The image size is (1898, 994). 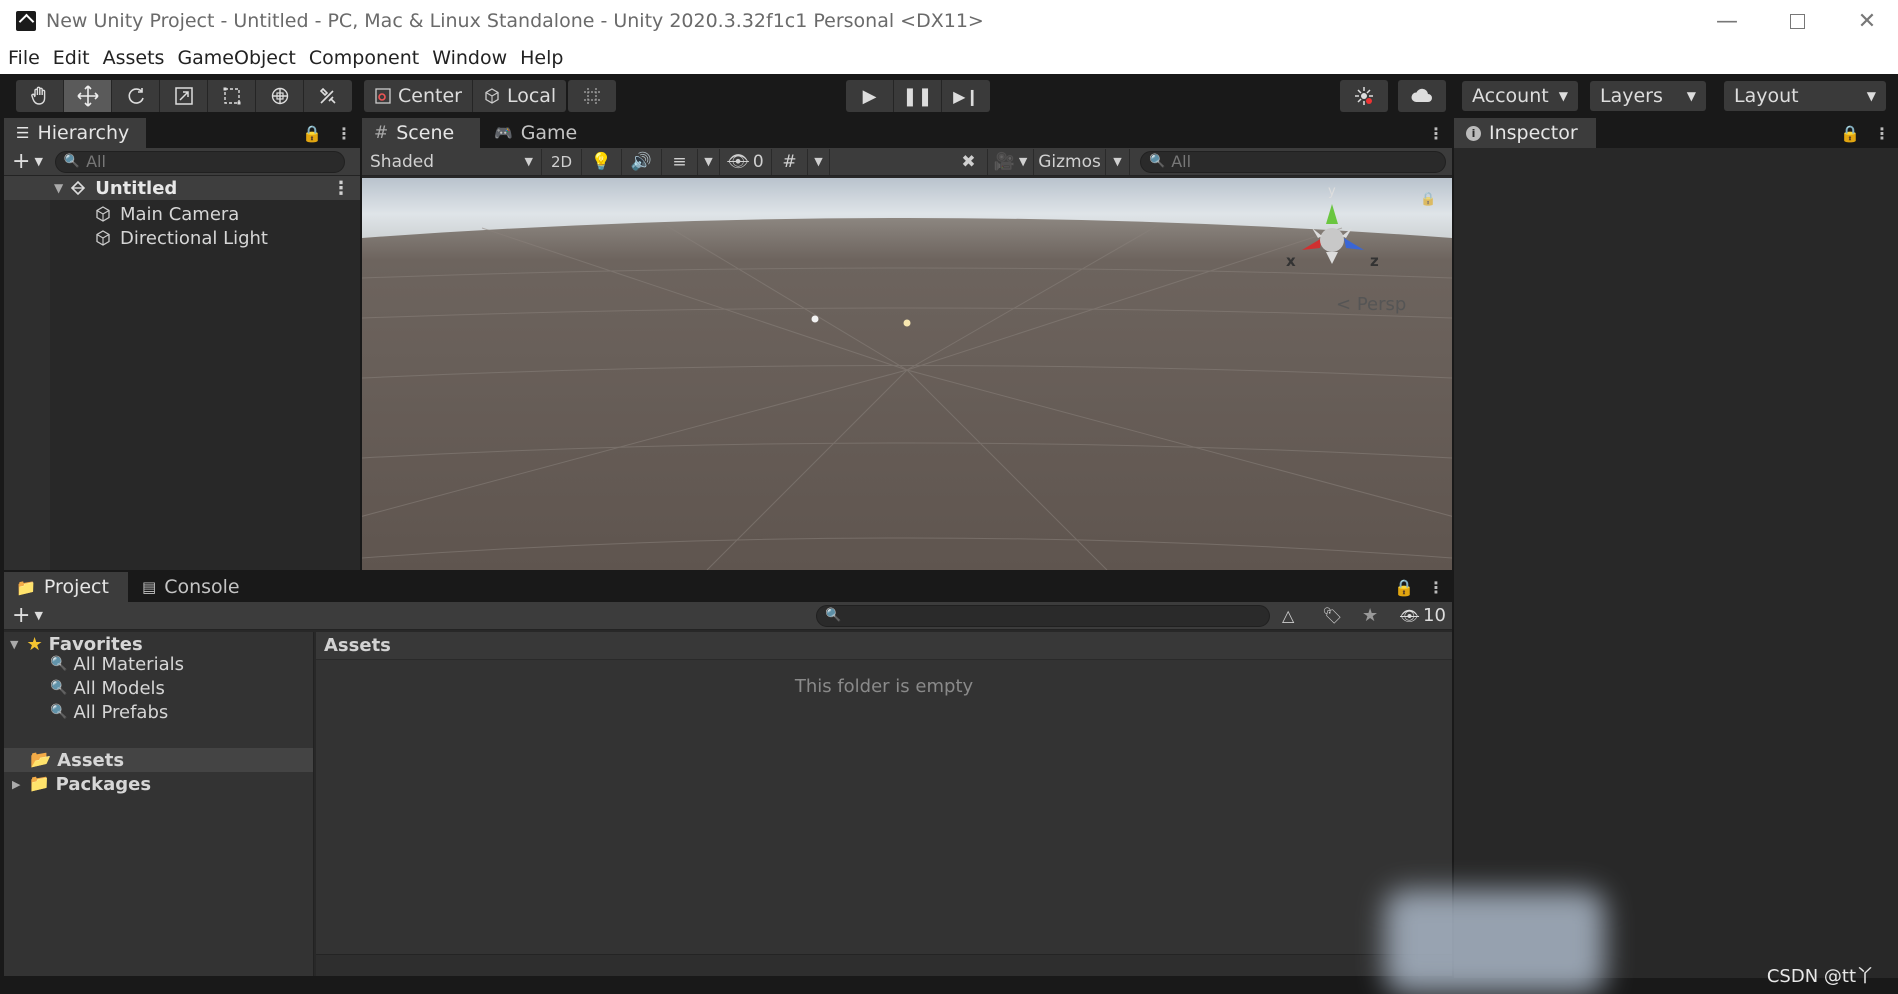 What do you see at coordinates (75, 133) in the screenshot?
I see `tab-hierarchy: ☰ Hierarchy` at bounding box center [75, 133].